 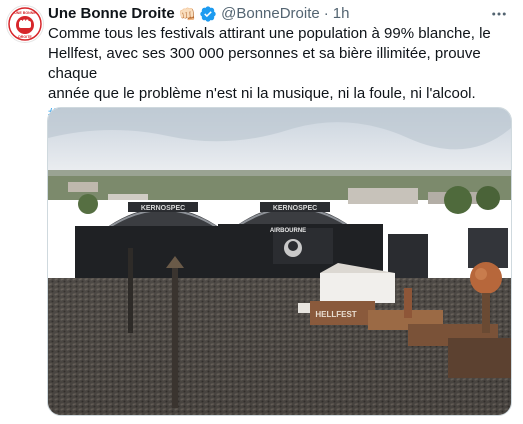 I want to click on screen-text: AIRBOURNE, so click(x=288, y=231).